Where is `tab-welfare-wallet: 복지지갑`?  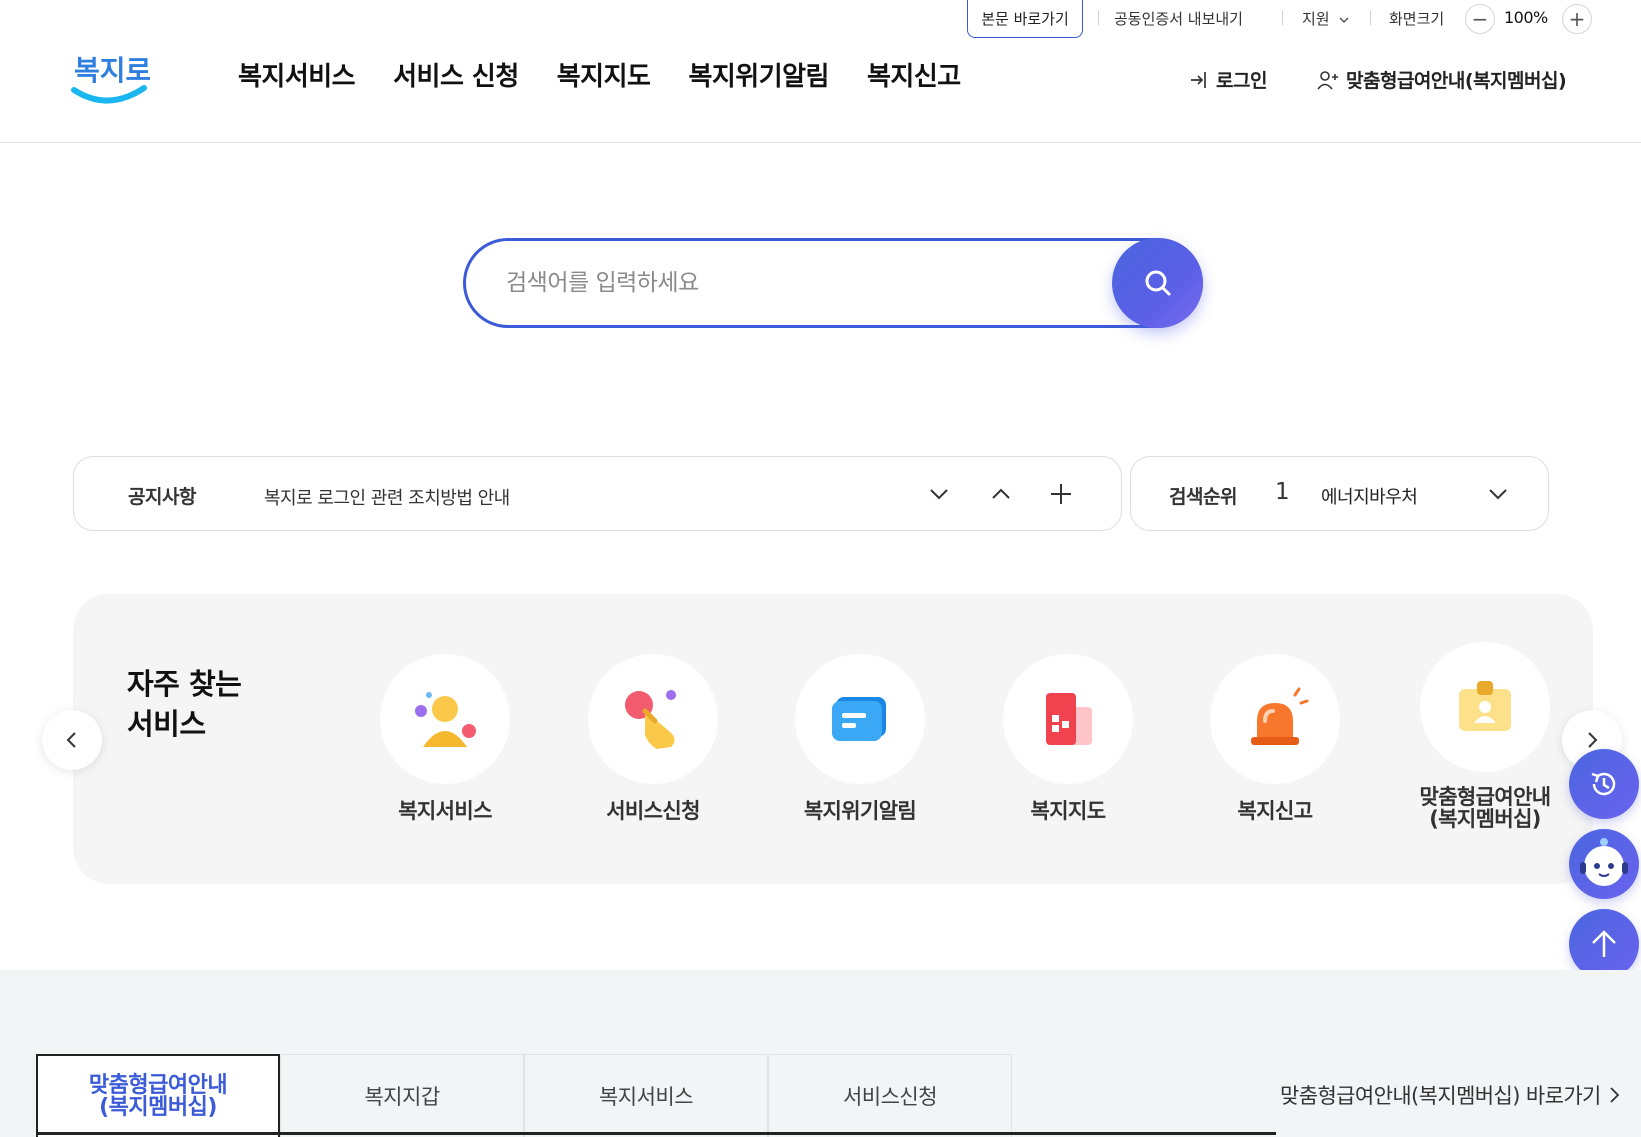 tab-welfare-wallet: 복지지갑 is located at coordinates (402, 1095).